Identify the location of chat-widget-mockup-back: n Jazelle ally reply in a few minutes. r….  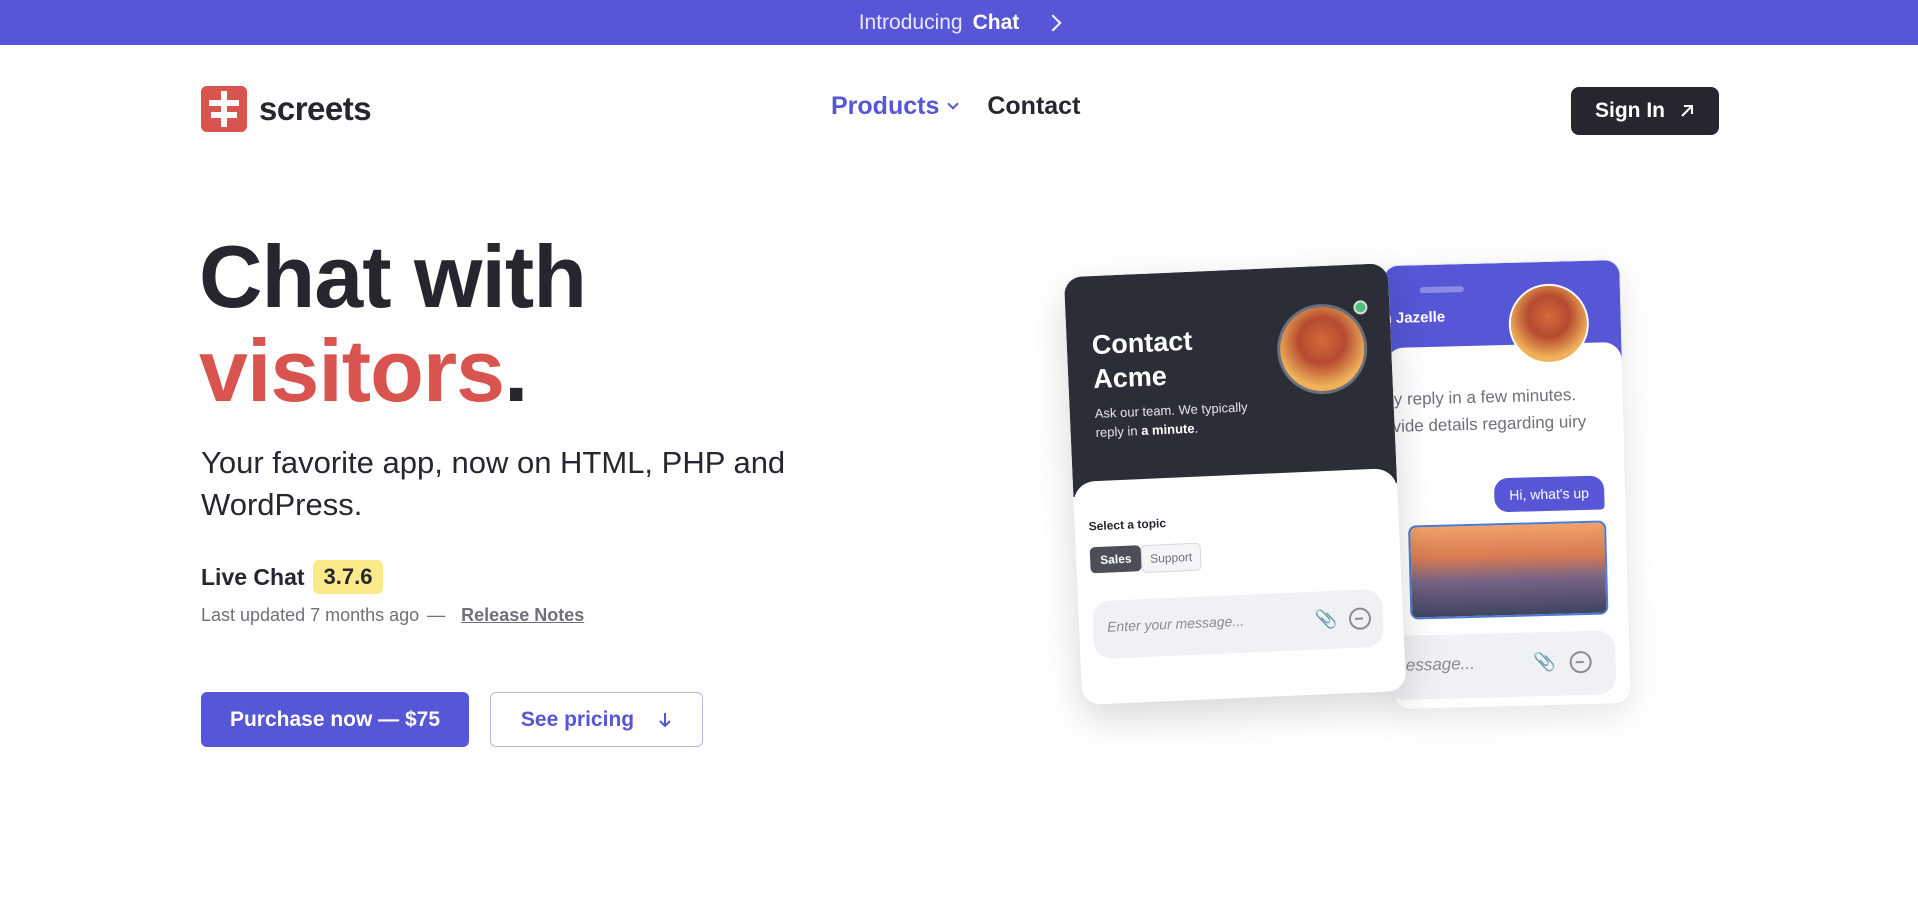
(1507, 484).